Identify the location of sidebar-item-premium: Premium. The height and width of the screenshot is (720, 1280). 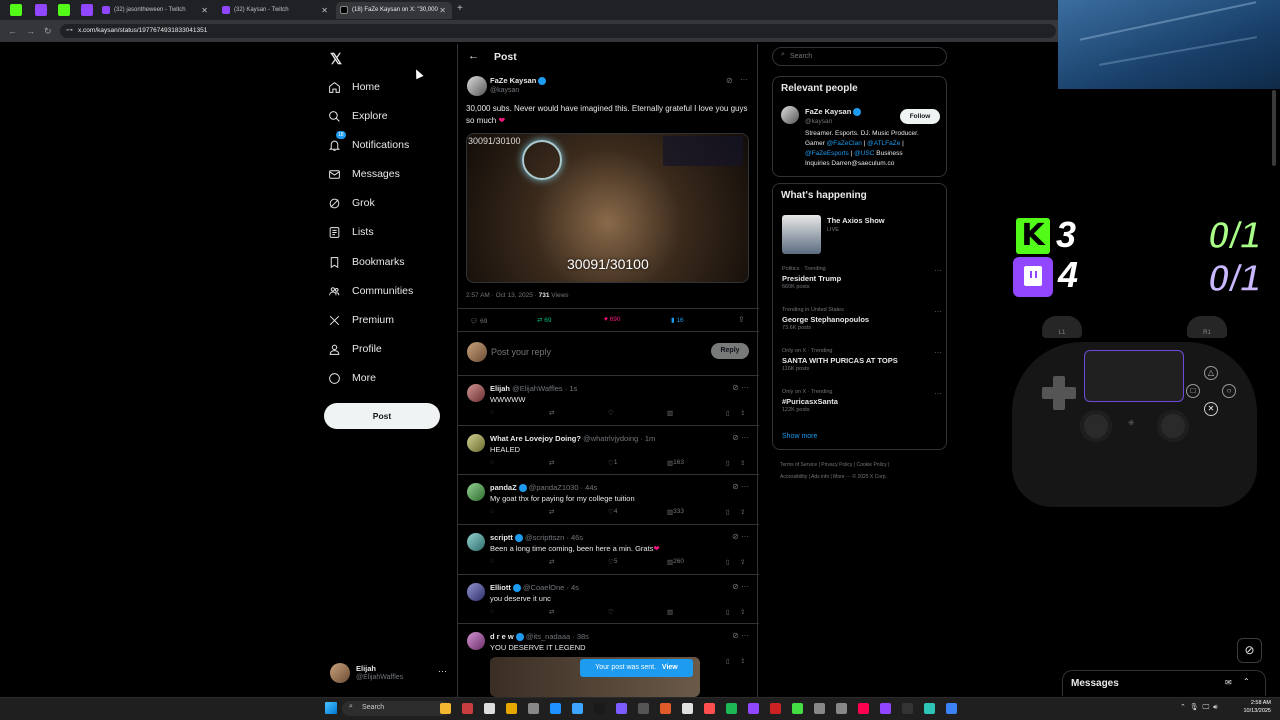
(361, 320).